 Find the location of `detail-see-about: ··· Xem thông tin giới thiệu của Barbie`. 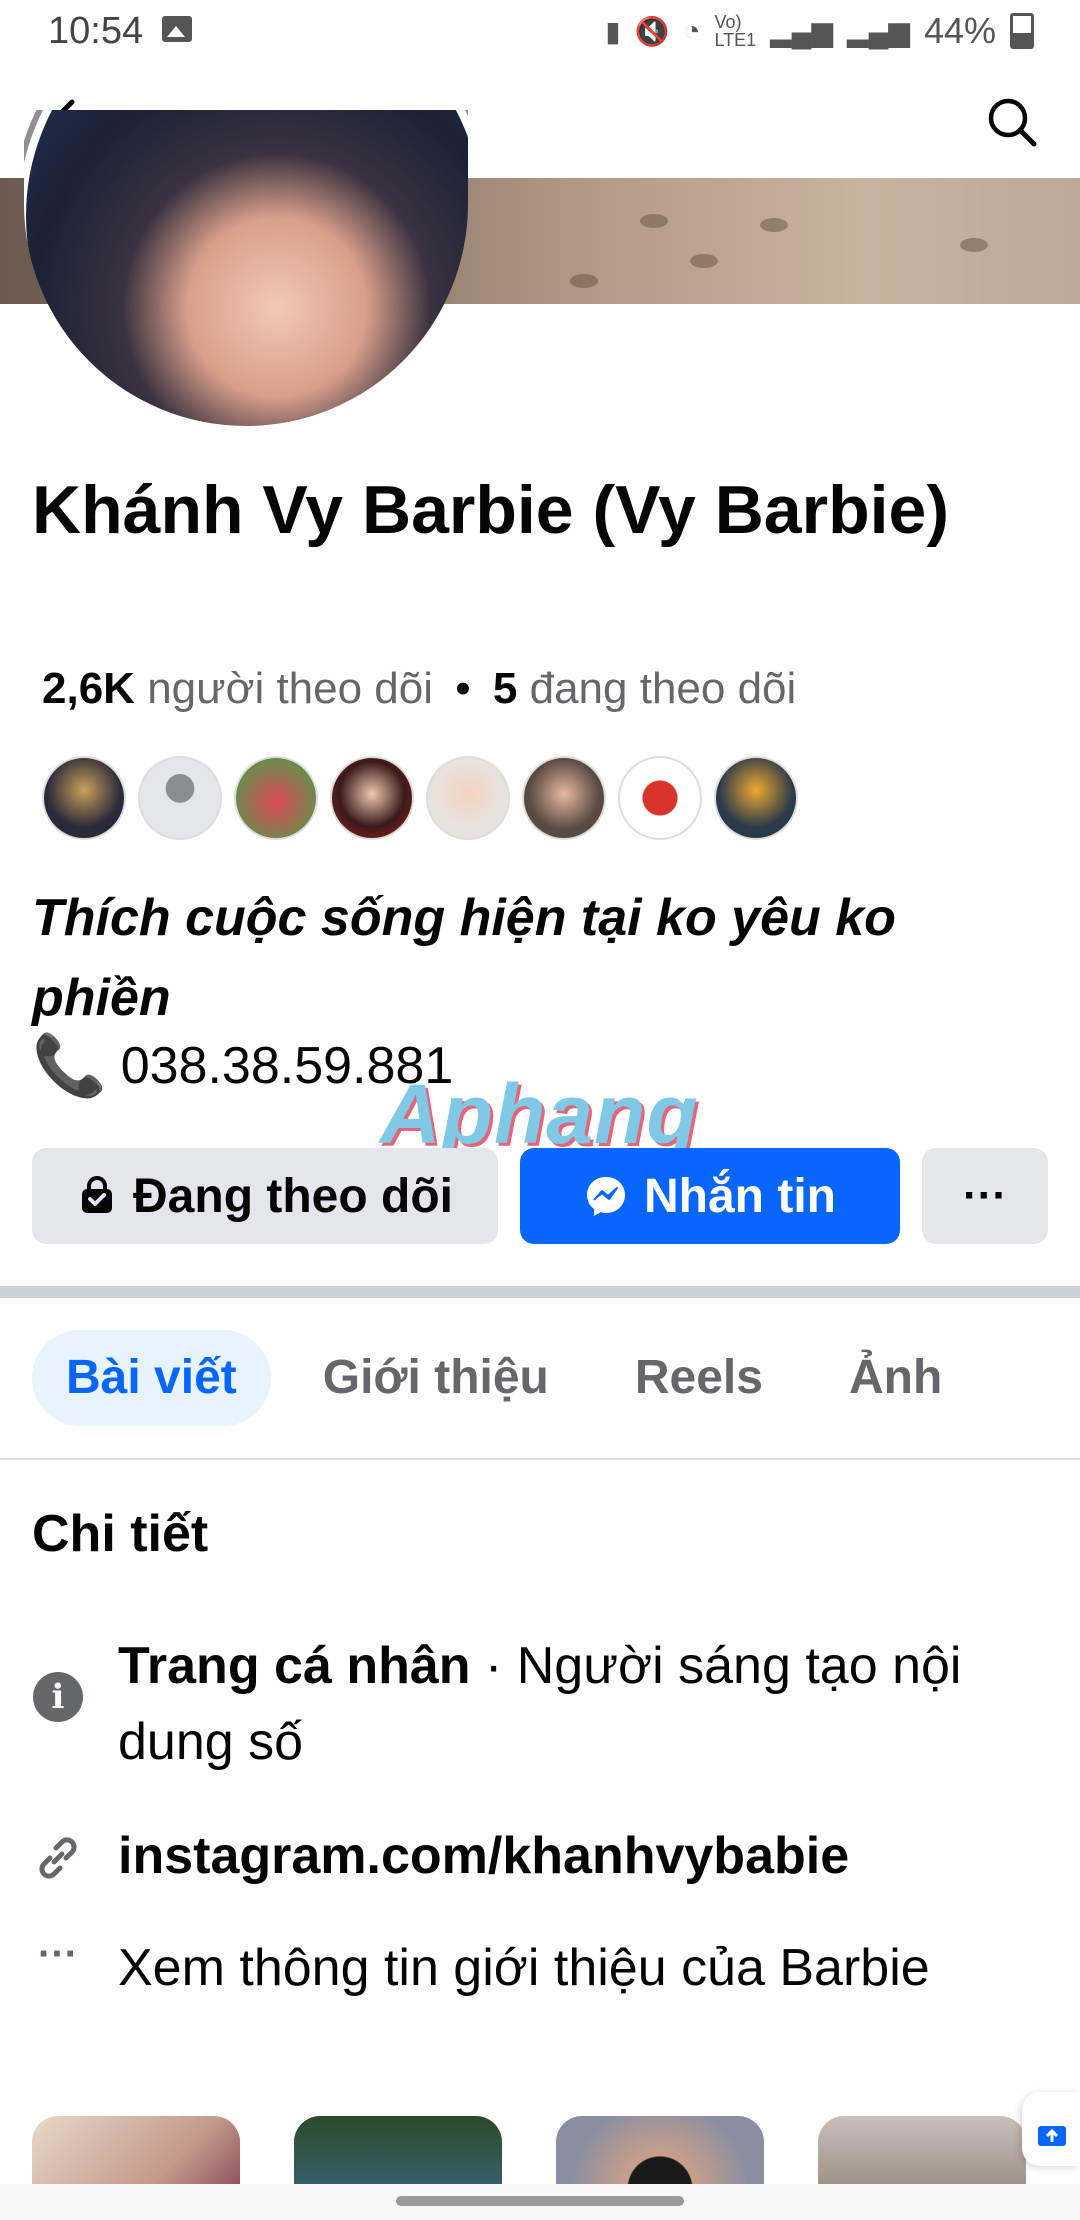

detail-see-about: ··· Xem thông tin giới thiệu của Barbie is located at coordinates (542, 1968).